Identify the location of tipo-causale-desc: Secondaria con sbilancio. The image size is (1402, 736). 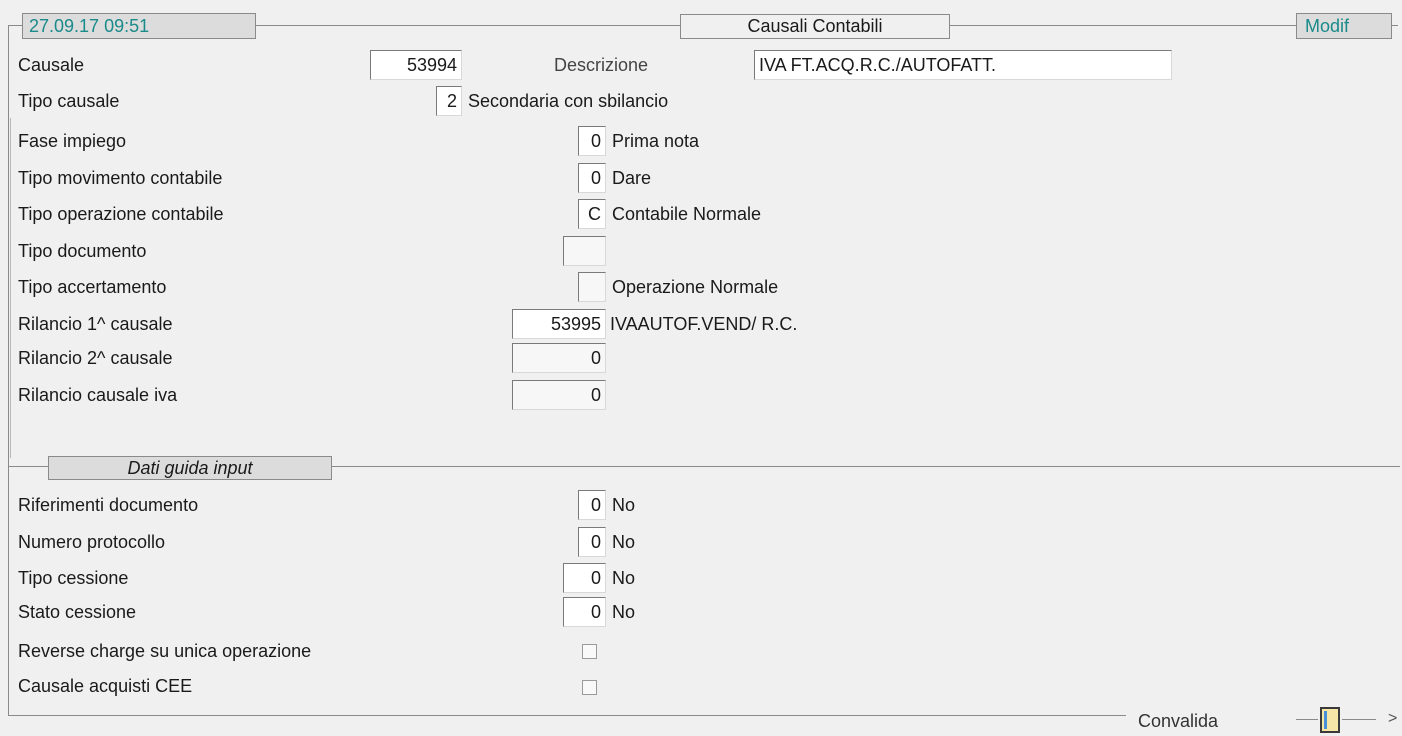
(568, 101).